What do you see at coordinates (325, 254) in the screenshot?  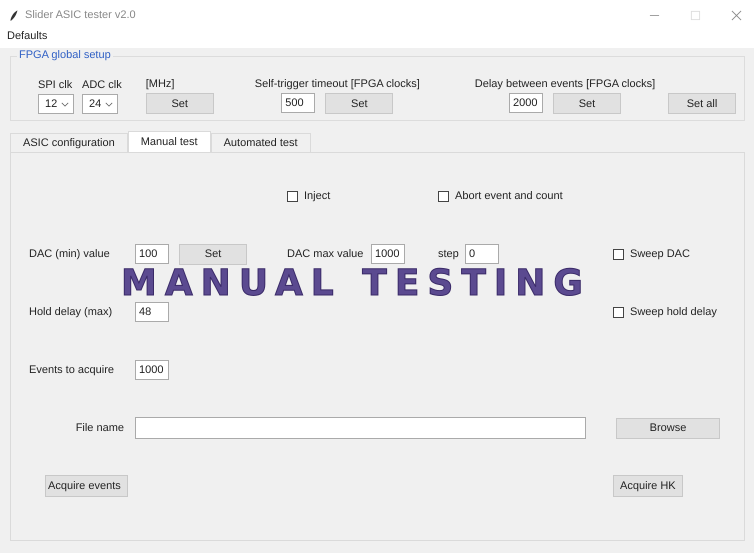 I see `field-label: DAC max value` at bounding box center [325, 254].